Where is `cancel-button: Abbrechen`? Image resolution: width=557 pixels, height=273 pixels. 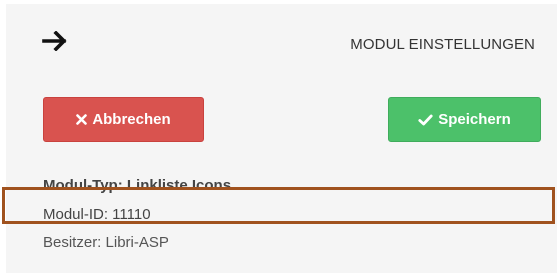
cancel-button: Abbrechen is located at coordinates (123, 119).